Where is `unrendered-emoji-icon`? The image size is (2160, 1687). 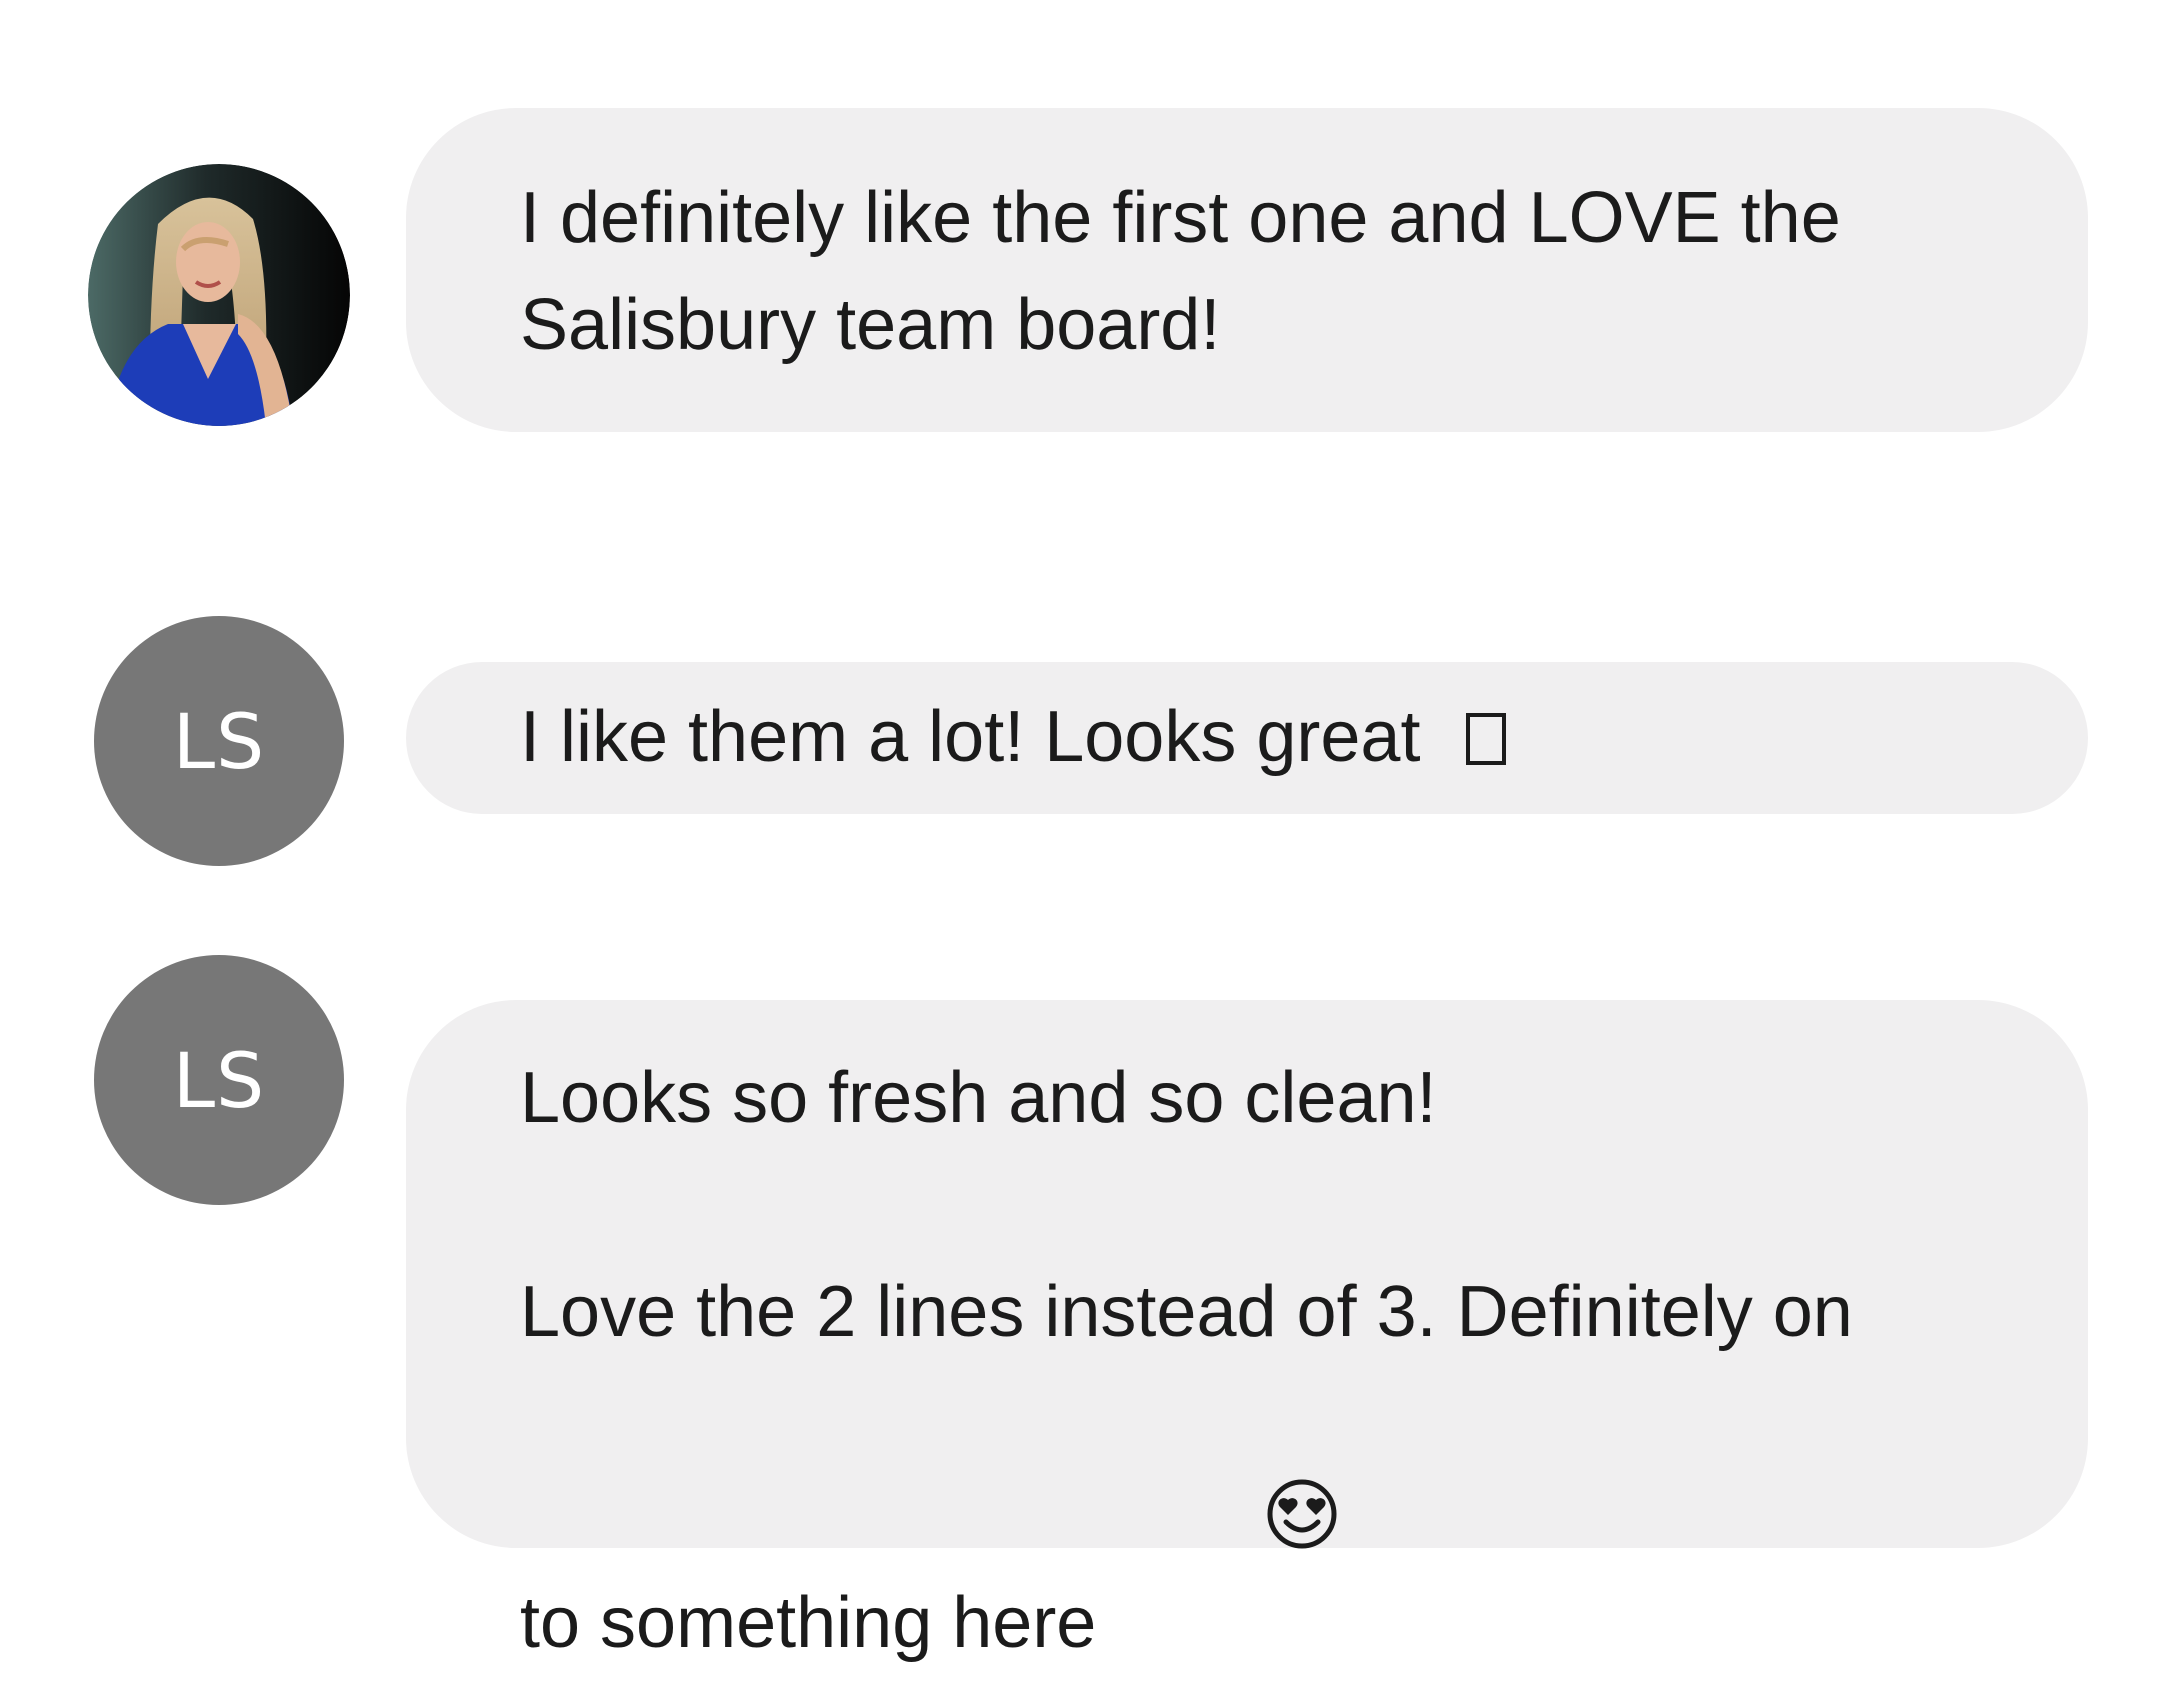 unrendered-emoji-icon is located at coordinates (1486, 739).